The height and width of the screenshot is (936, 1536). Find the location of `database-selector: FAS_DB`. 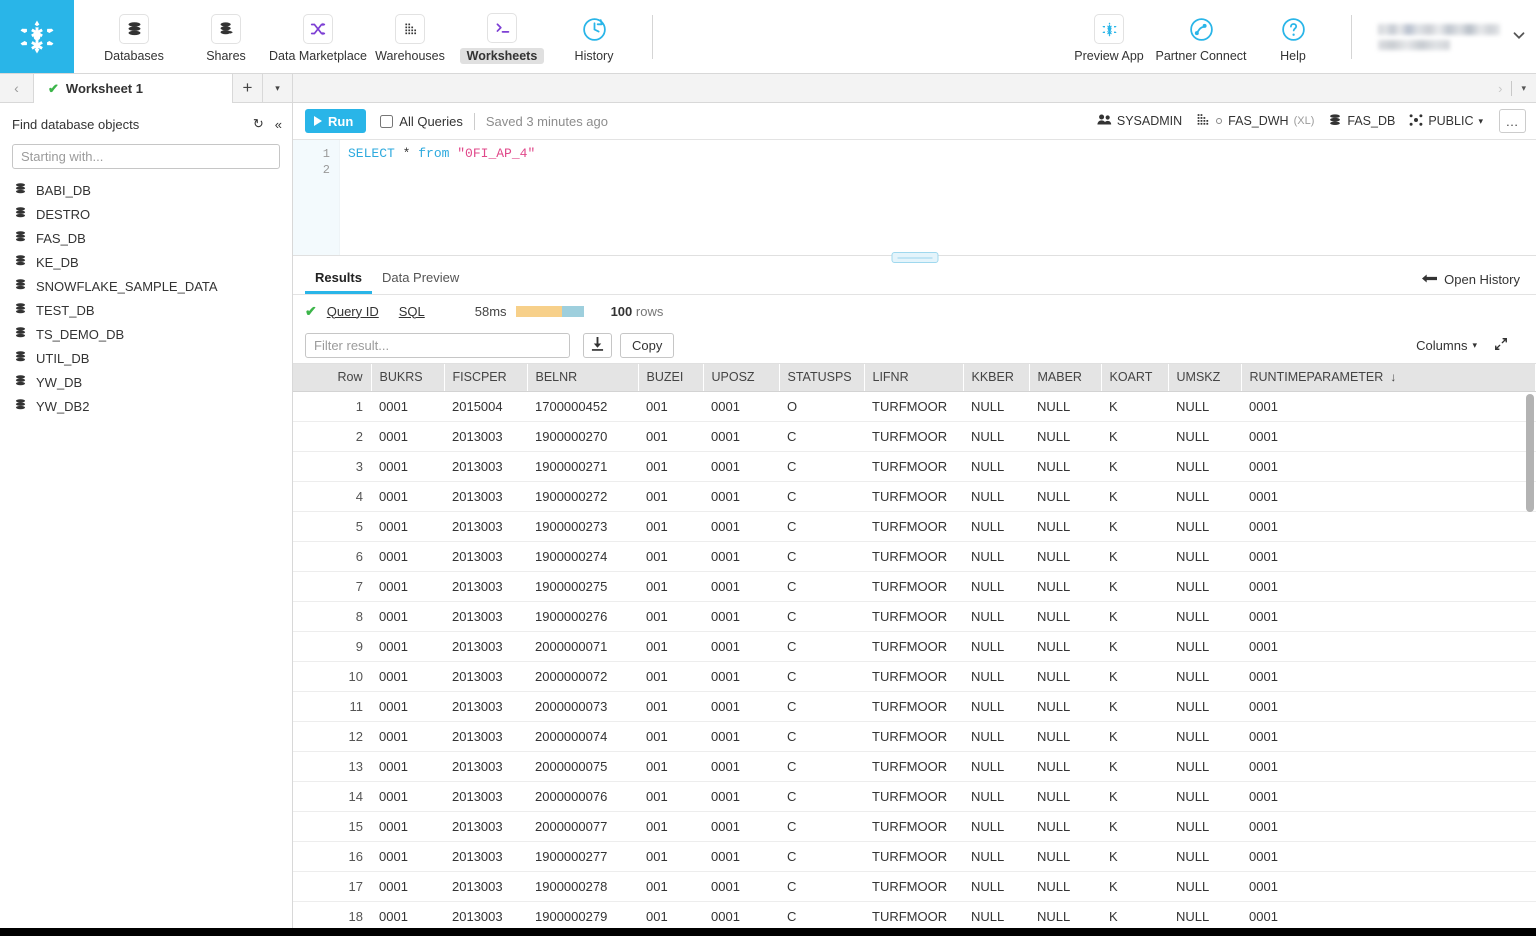

database-selector: FAS_DB is located at coordinates (1361, 121).